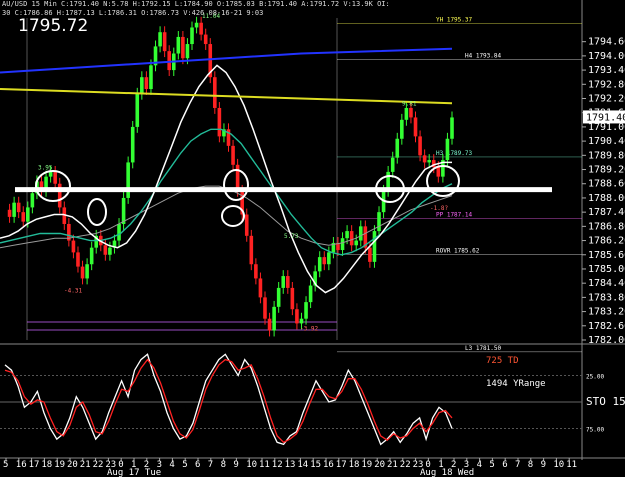 The height and width of the screenshot is (477, 625). What do you see at coordinates (605, 117) in the screenshot?
I see `current-price-tag: 1791.40` at bounding box center [605, 117].